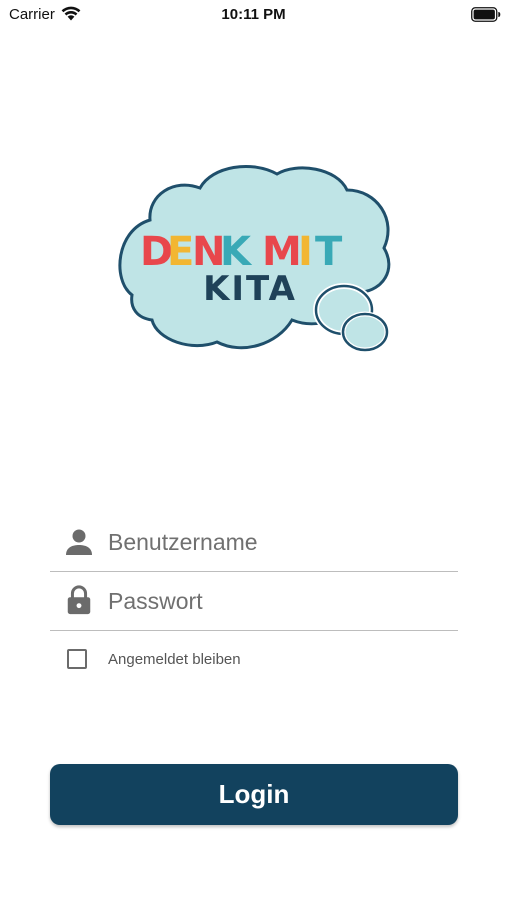 This screenshot has width=507, height=900. I want to click on app-logo: D E N K M I T KITA, so click(254, 259).